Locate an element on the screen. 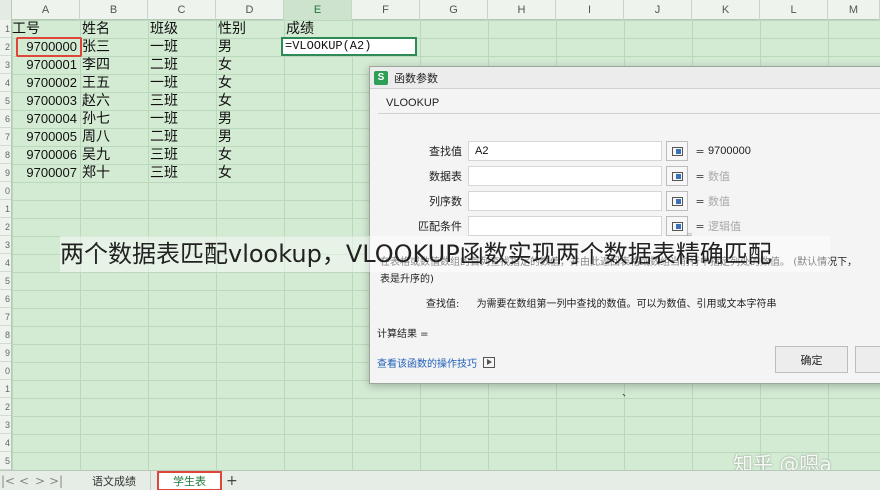 The width and height of the screenshot is (880, 490). column-header-a: A is located at coordinates (46, 10).